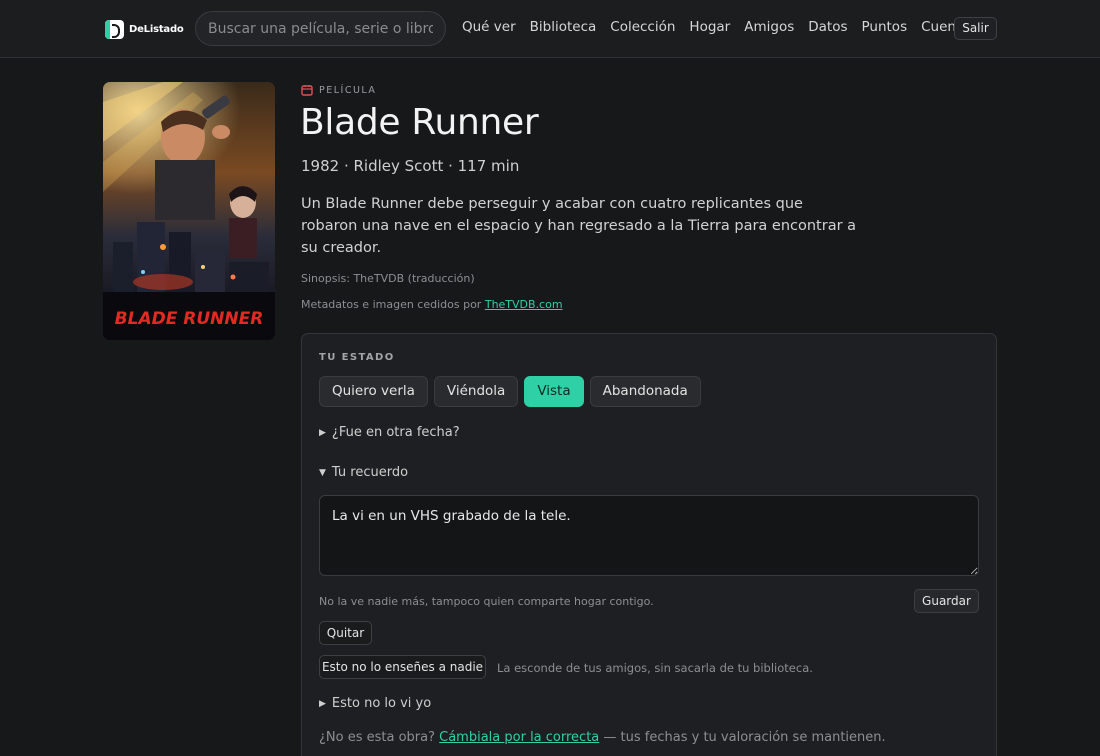 The width and height of the screenshot is (1100, 756). I want to click on synopsis-source: Sinopsis: TheTVDB (traducción), so click(388, 278).